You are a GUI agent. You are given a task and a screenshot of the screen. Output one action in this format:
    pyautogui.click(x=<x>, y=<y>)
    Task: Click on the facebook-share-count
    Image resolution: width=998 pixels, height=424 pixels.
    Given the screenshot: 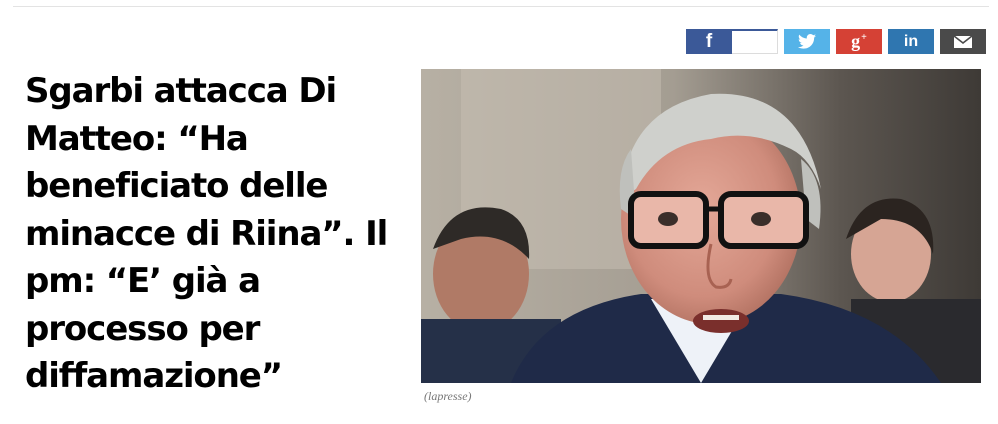 What is the action you would take?
    pyautogui.click(x=755, y=41)
    